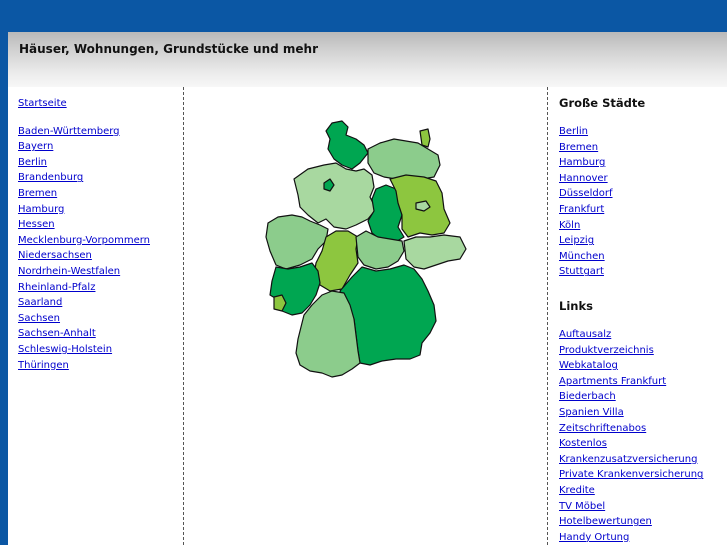 The width and height of the screenshot is (727, 545). Describe the element at coordinates (631, 522) in the screenshot. I see `link-hotelbewertungen: Hotelbewertungen` at that location.